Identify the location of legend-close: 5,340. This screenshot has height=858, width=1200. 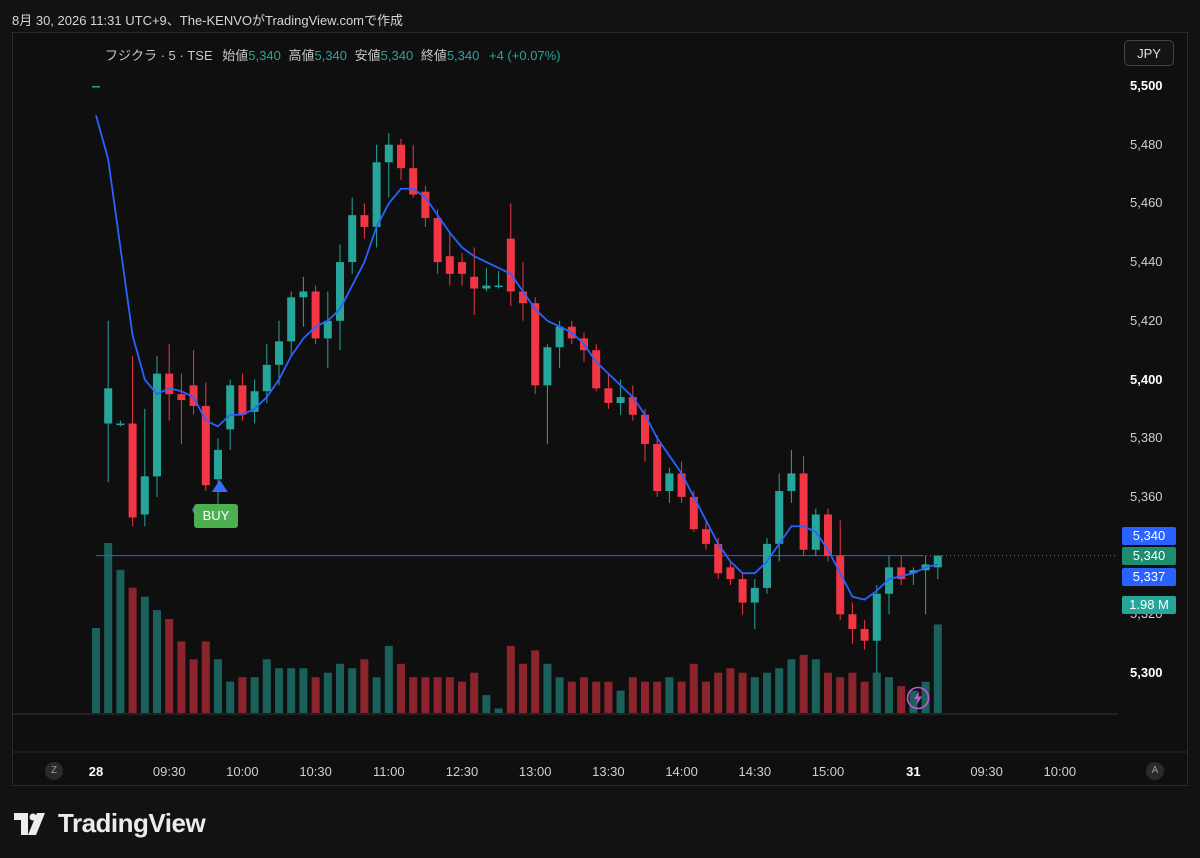
(463, 55).